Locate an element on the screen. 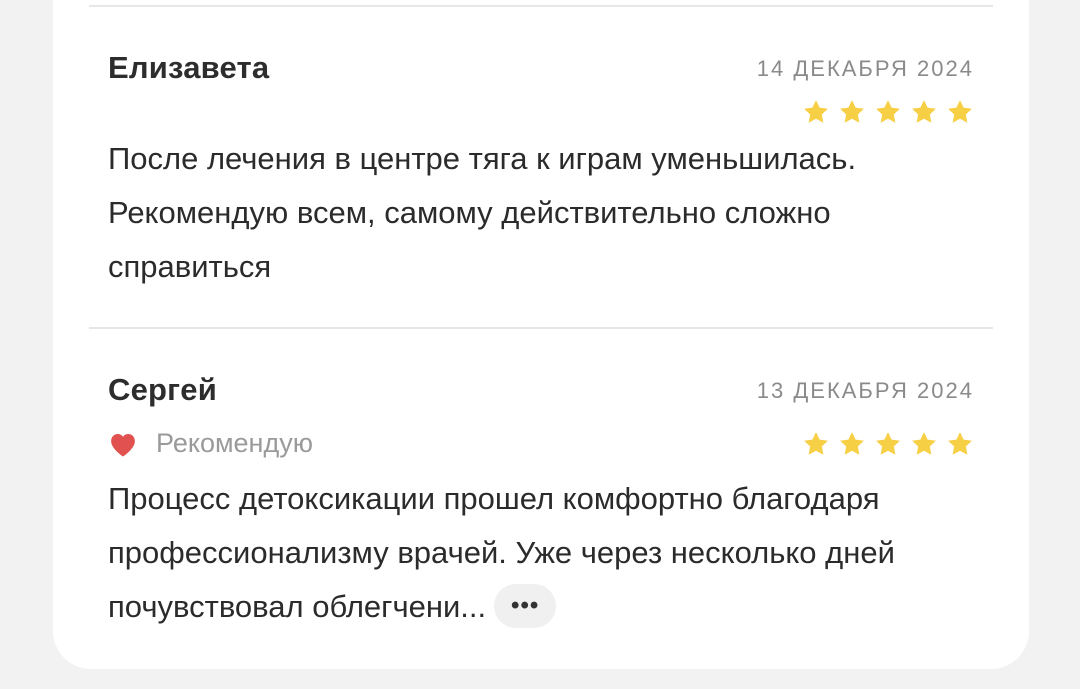 The width and height of the screenshot is (1080, 689). more-button: ••• is located at coordinates (525, 605).